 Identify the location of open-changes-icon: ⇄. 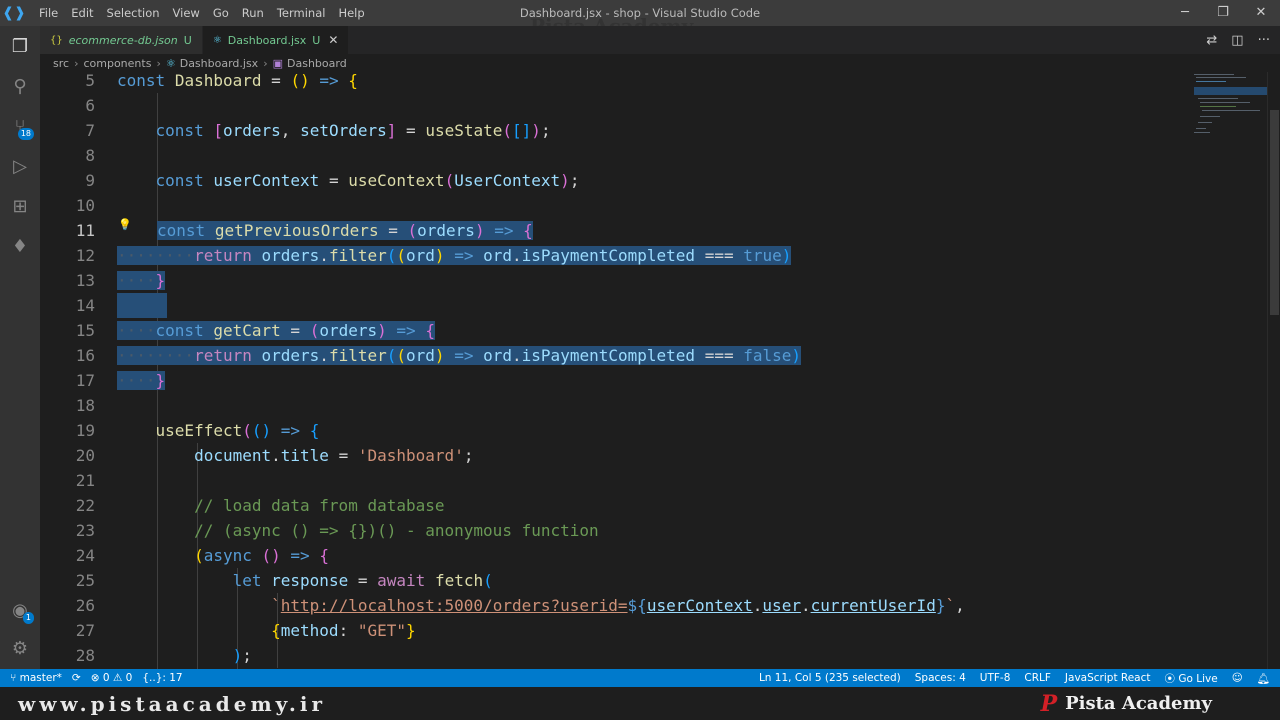
(1211, 40).